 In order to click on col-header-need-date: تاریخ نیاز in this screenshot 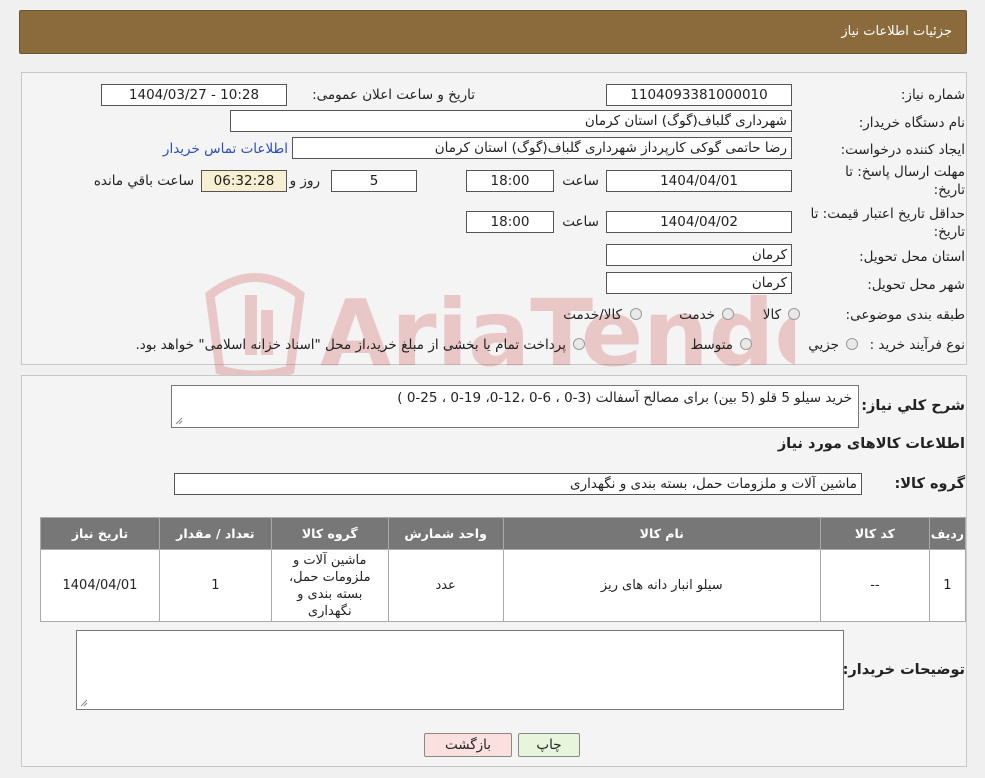, I will do `click(100, 533)`.